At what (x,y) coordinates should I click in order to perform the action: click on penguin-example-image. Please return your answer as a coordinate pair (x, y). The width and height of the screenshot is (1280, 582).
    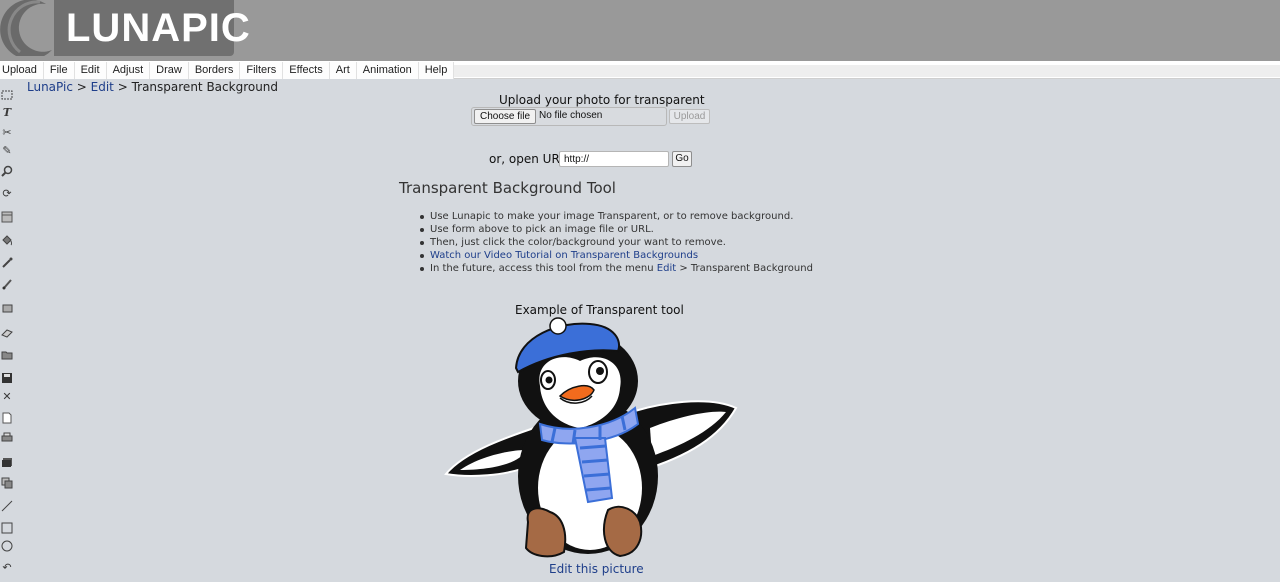
    Looking at the image, I should click on (590, 440).